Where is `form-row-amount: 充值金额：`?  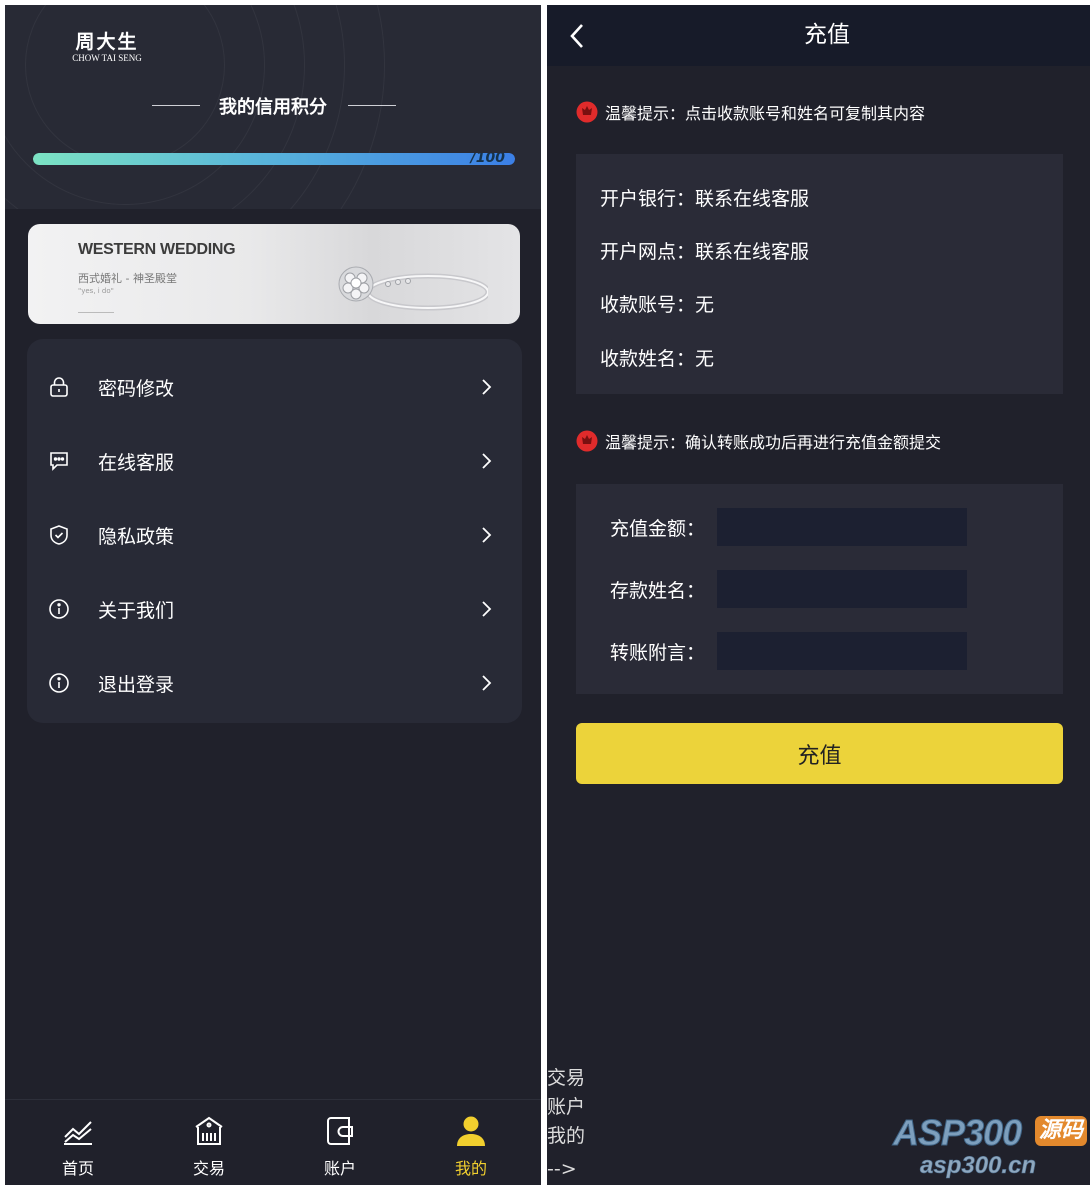
form-row-amount: 充值金额： is located at coordinates (819, 527).